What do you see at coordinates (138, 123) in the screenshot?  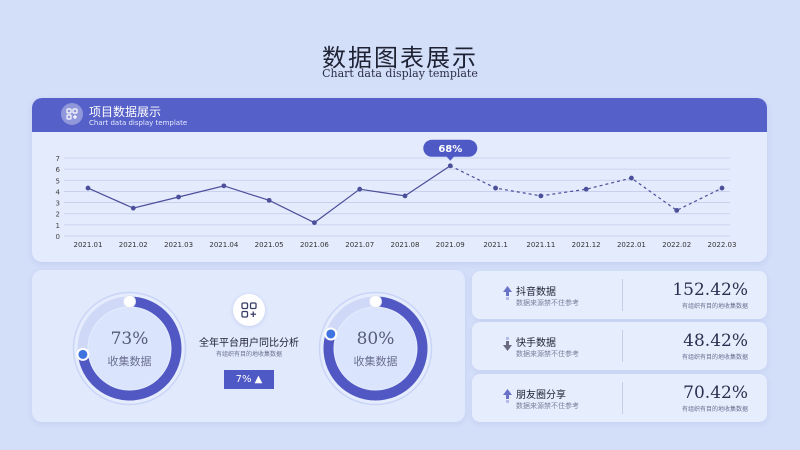 I see `card-subtitle: Chart data display template` at bounding box center [138, 123].